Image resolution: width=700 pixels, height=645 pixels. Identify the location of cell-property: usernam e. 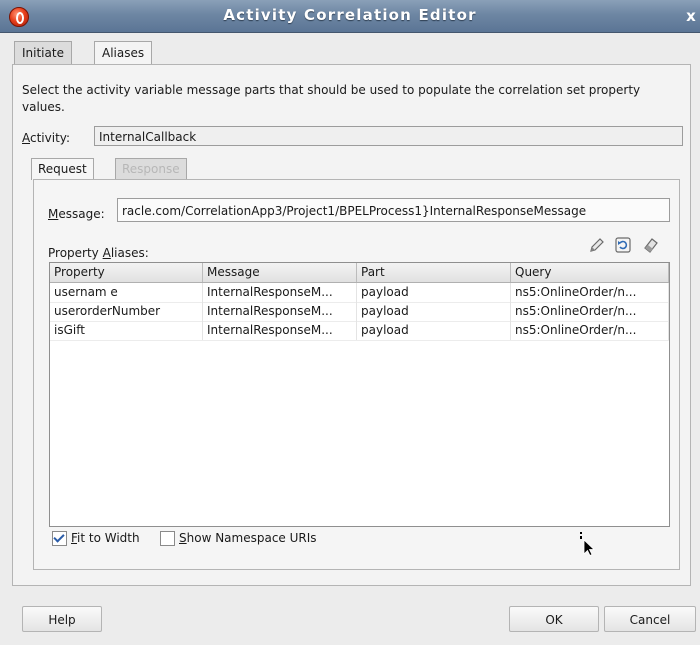
(126, 292).